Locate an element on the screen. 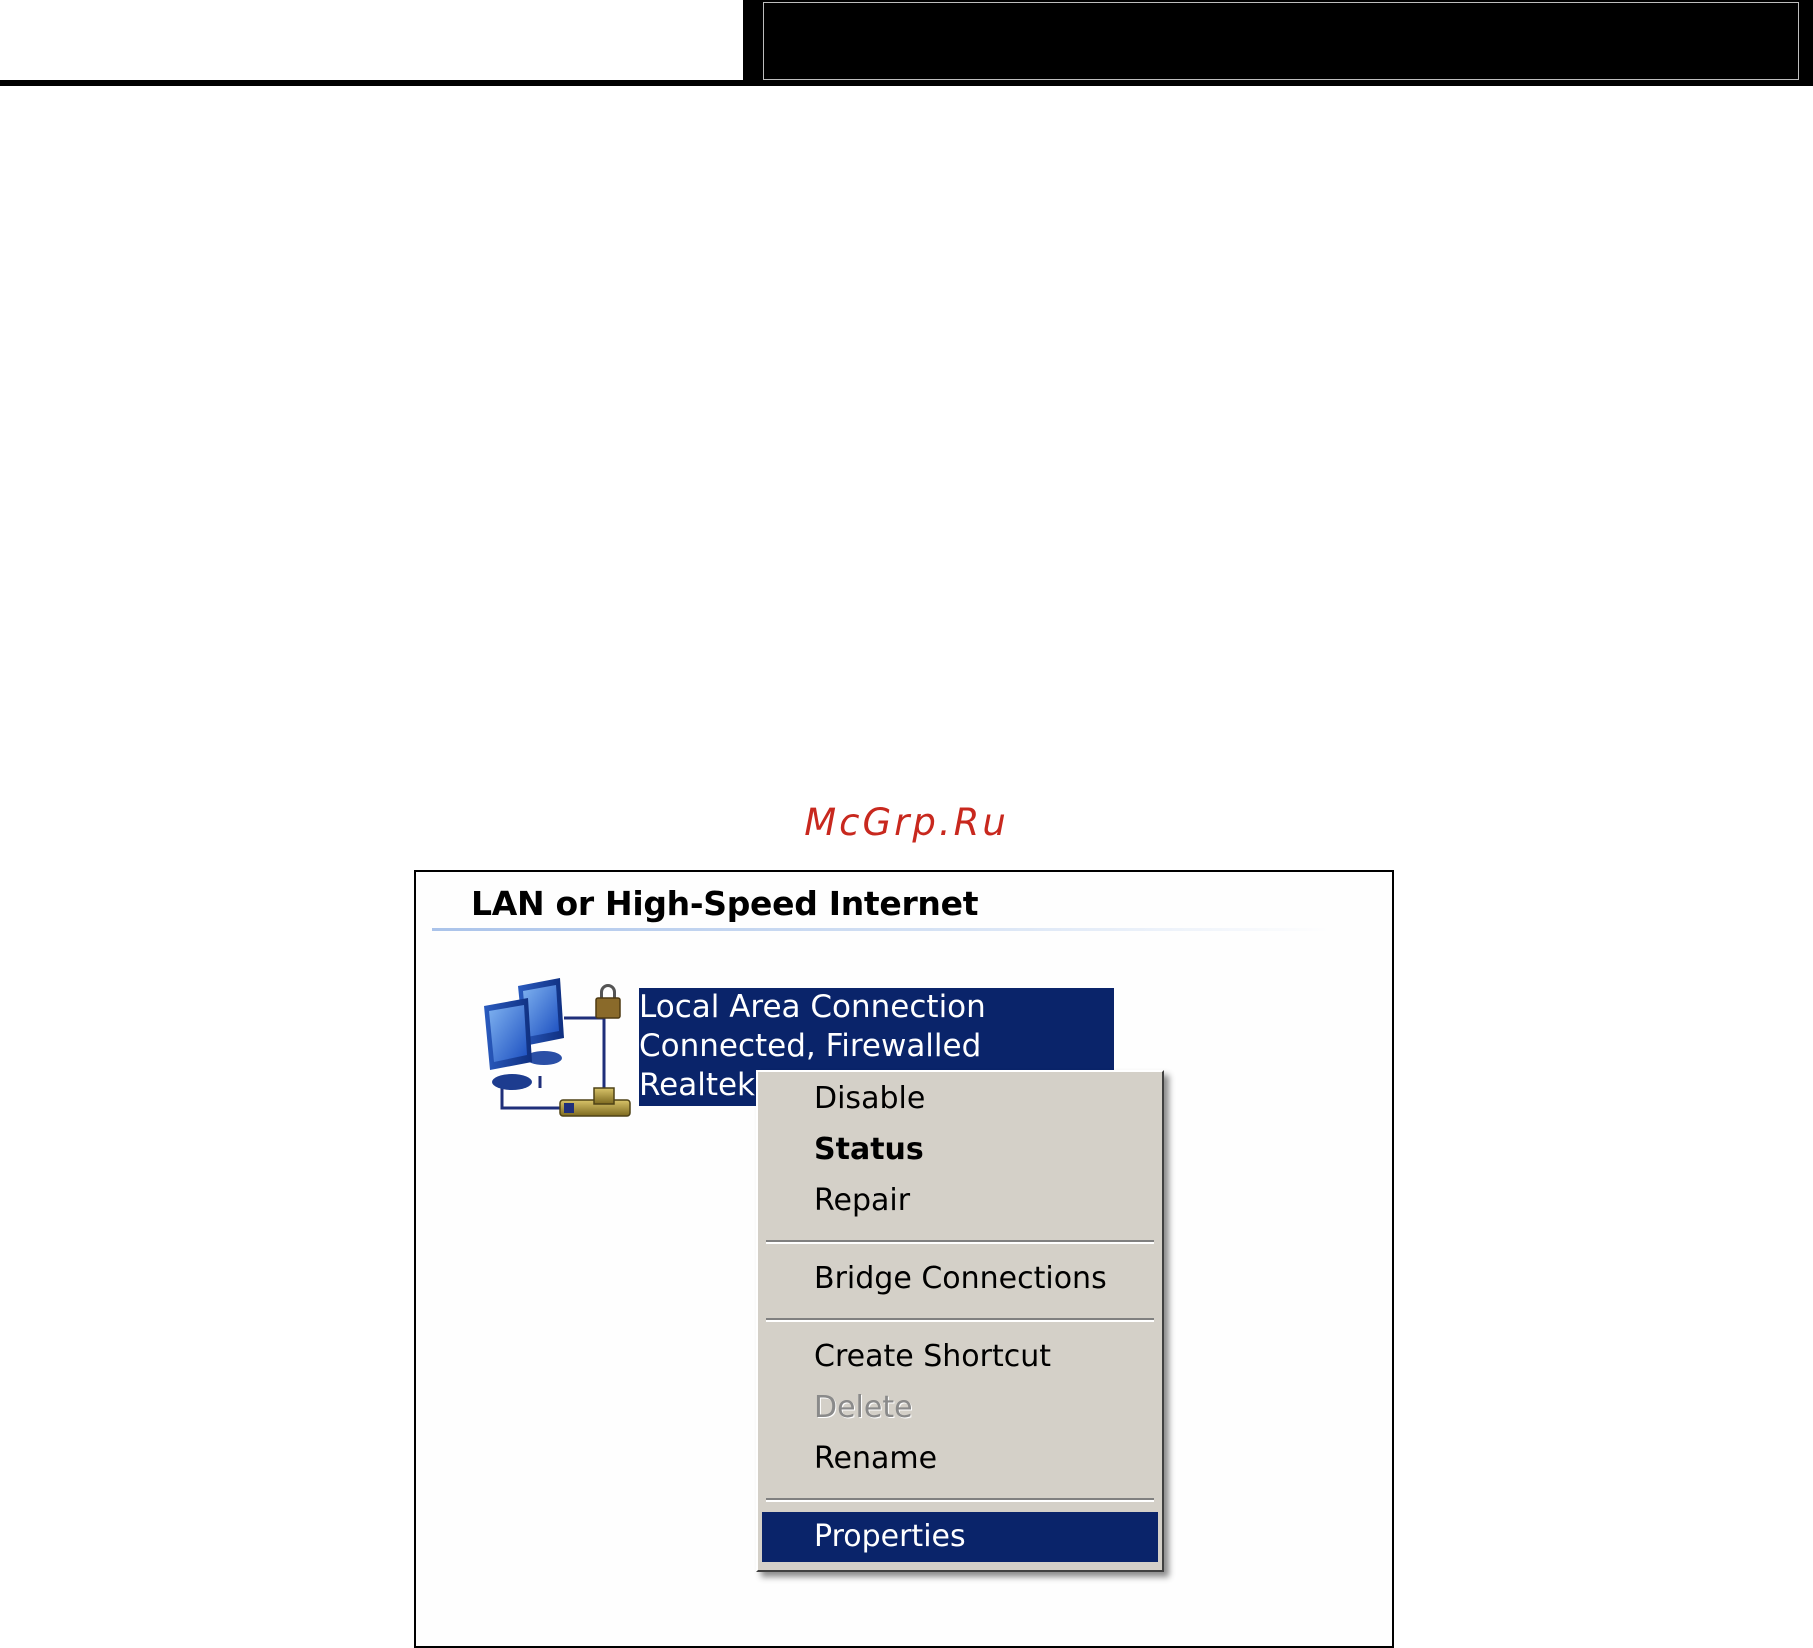 This screenshot has height=1648, width=1813. network-connection-icon is located at coordinates (558, 1051).